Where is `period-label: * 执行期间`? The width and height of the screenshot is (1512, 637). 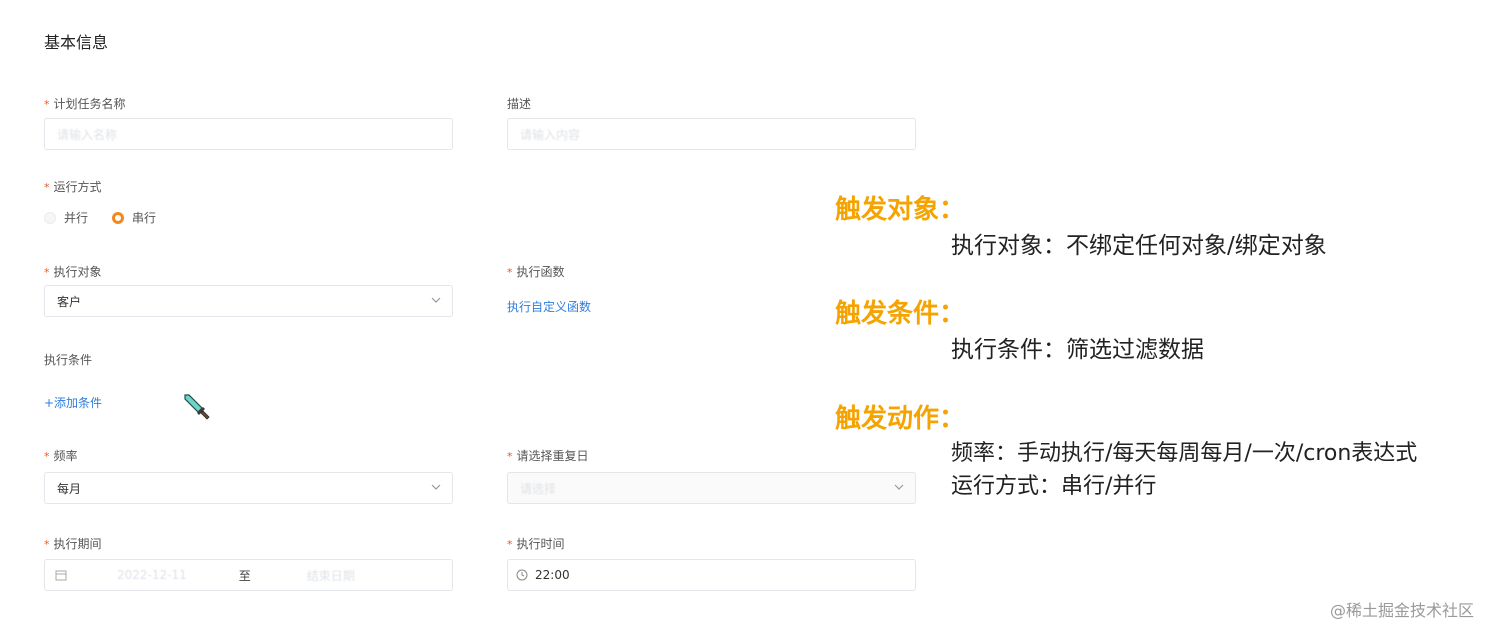 period-label: * 执行期间 is located at coordinates (73, 544).